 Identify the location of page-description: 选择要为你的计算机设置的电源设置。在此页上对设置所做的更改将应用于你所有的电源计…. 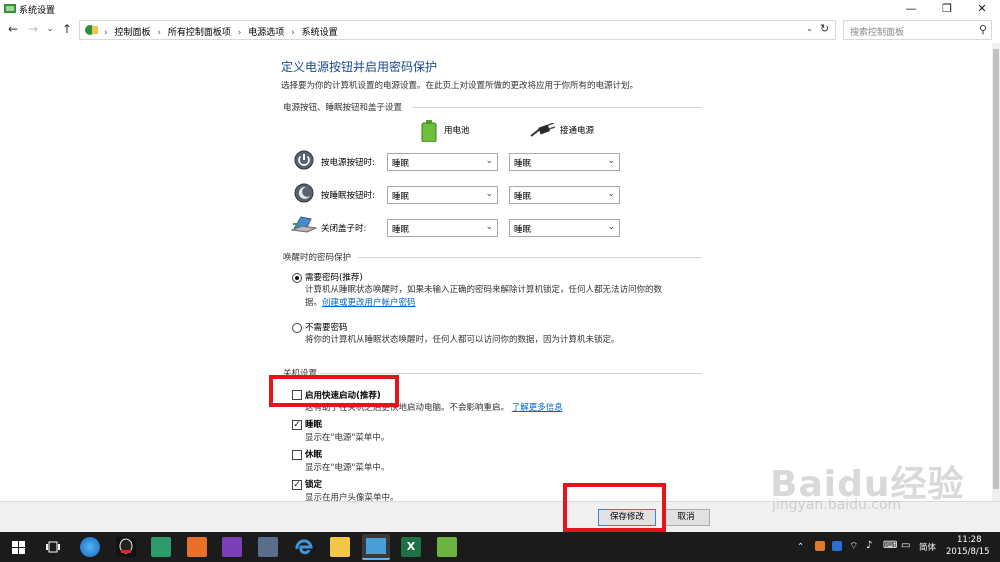
(460, 86).